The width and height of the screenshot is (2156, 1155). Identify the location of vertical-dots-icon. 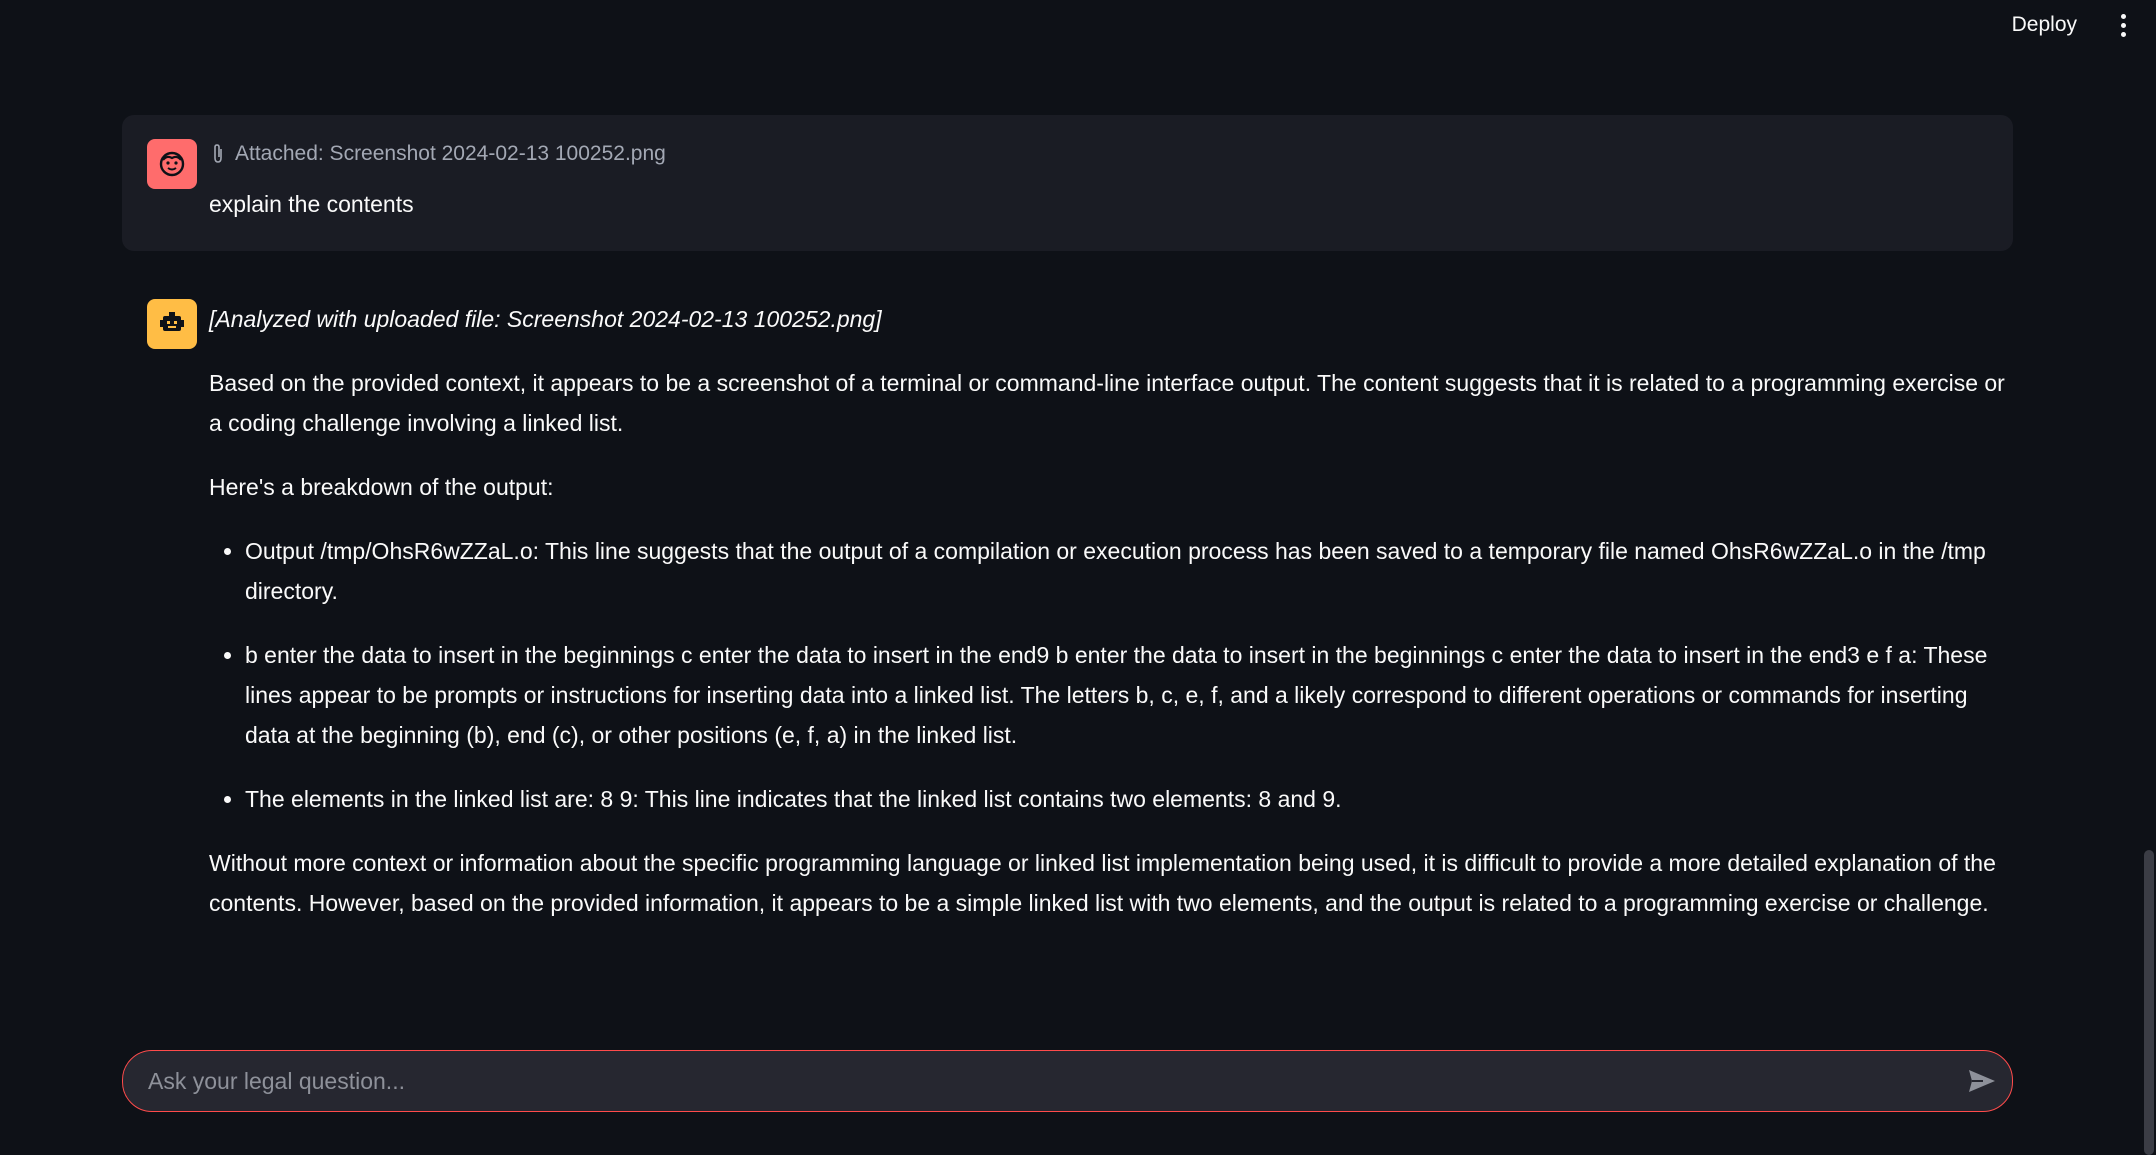
(2123, 16).